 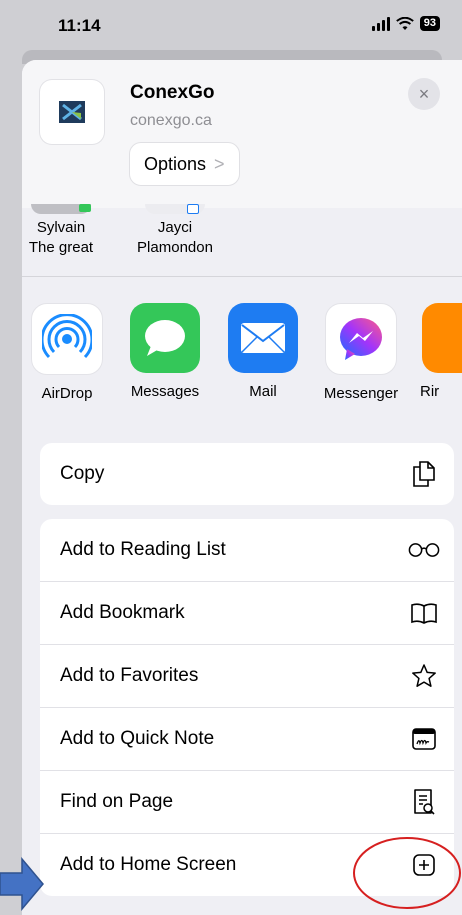 What do you see at coordinates (424, 802) in the screenshot?
I see `find-document-icon` at bounding box center [424, 802].